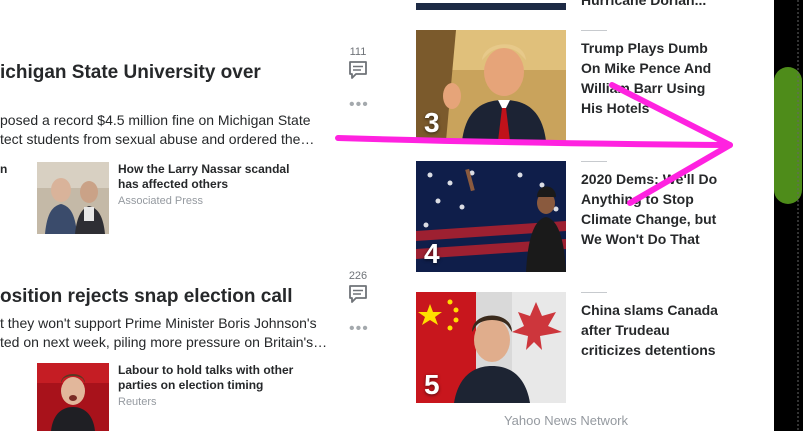  Describe the element at coordinates (491, 216) in the screenshot. I see `trending-image-4: 4` at that location.